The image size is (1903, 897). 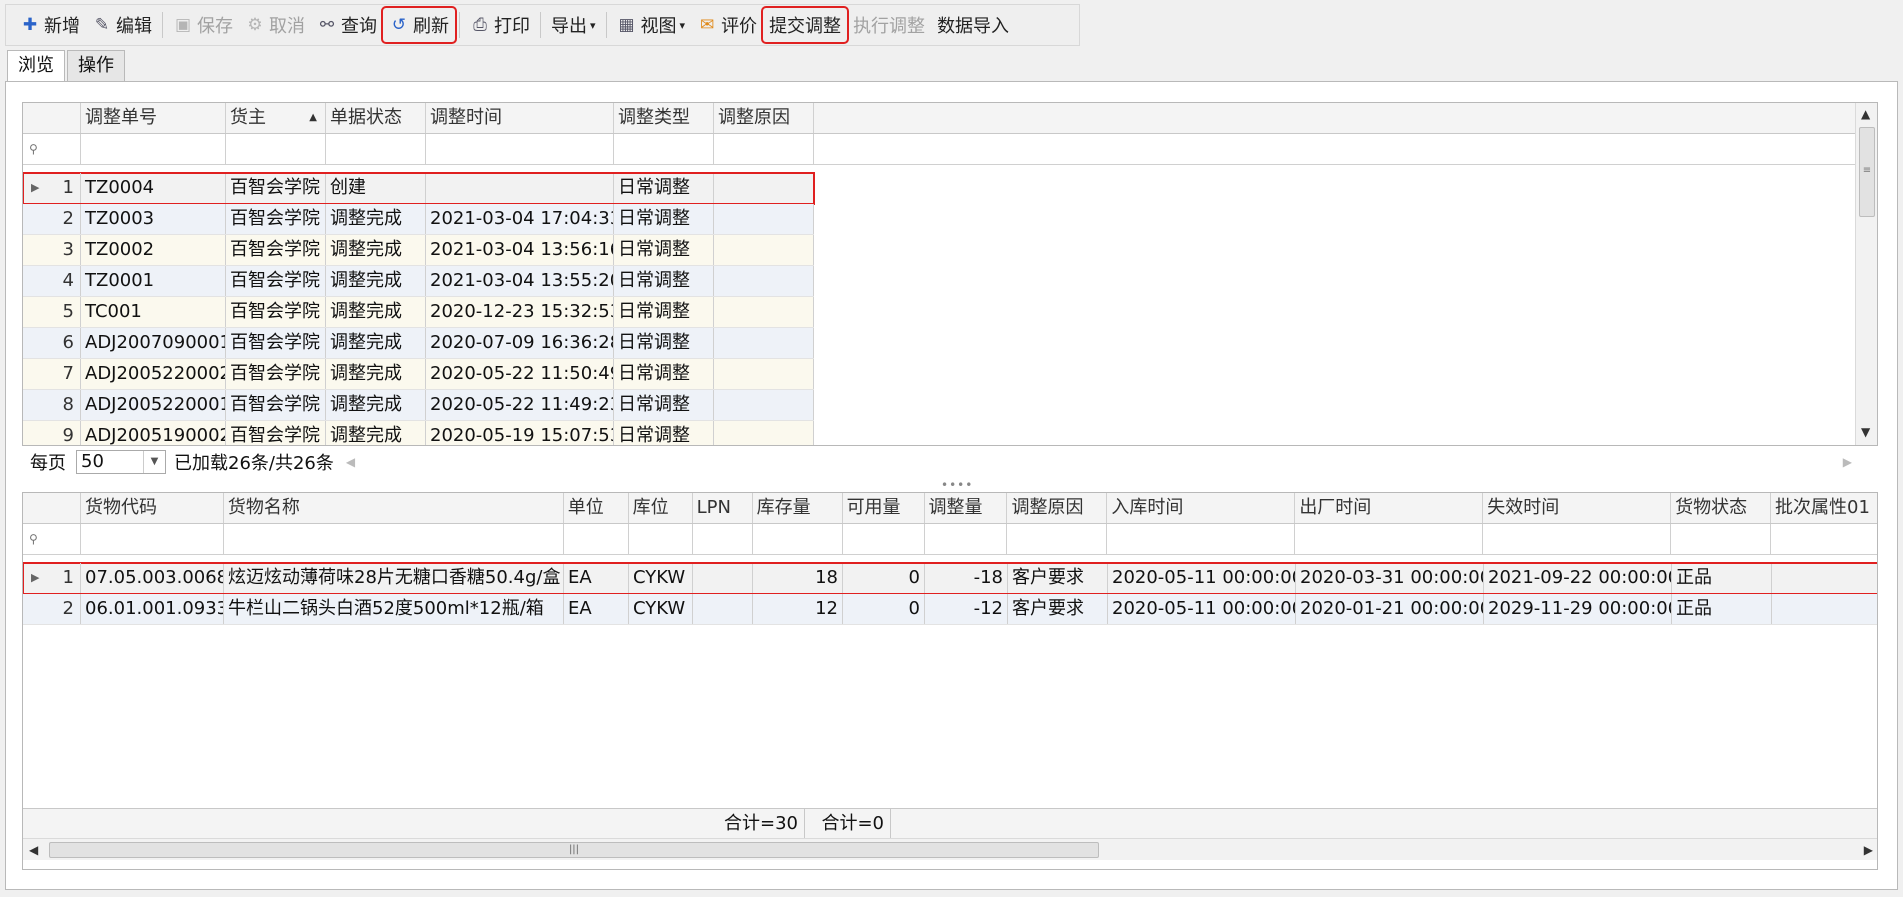 What do you see at coordinates (394, 508) in the screenshot?
I see `column-header: 货物名称` at bounding box center [394, 508].